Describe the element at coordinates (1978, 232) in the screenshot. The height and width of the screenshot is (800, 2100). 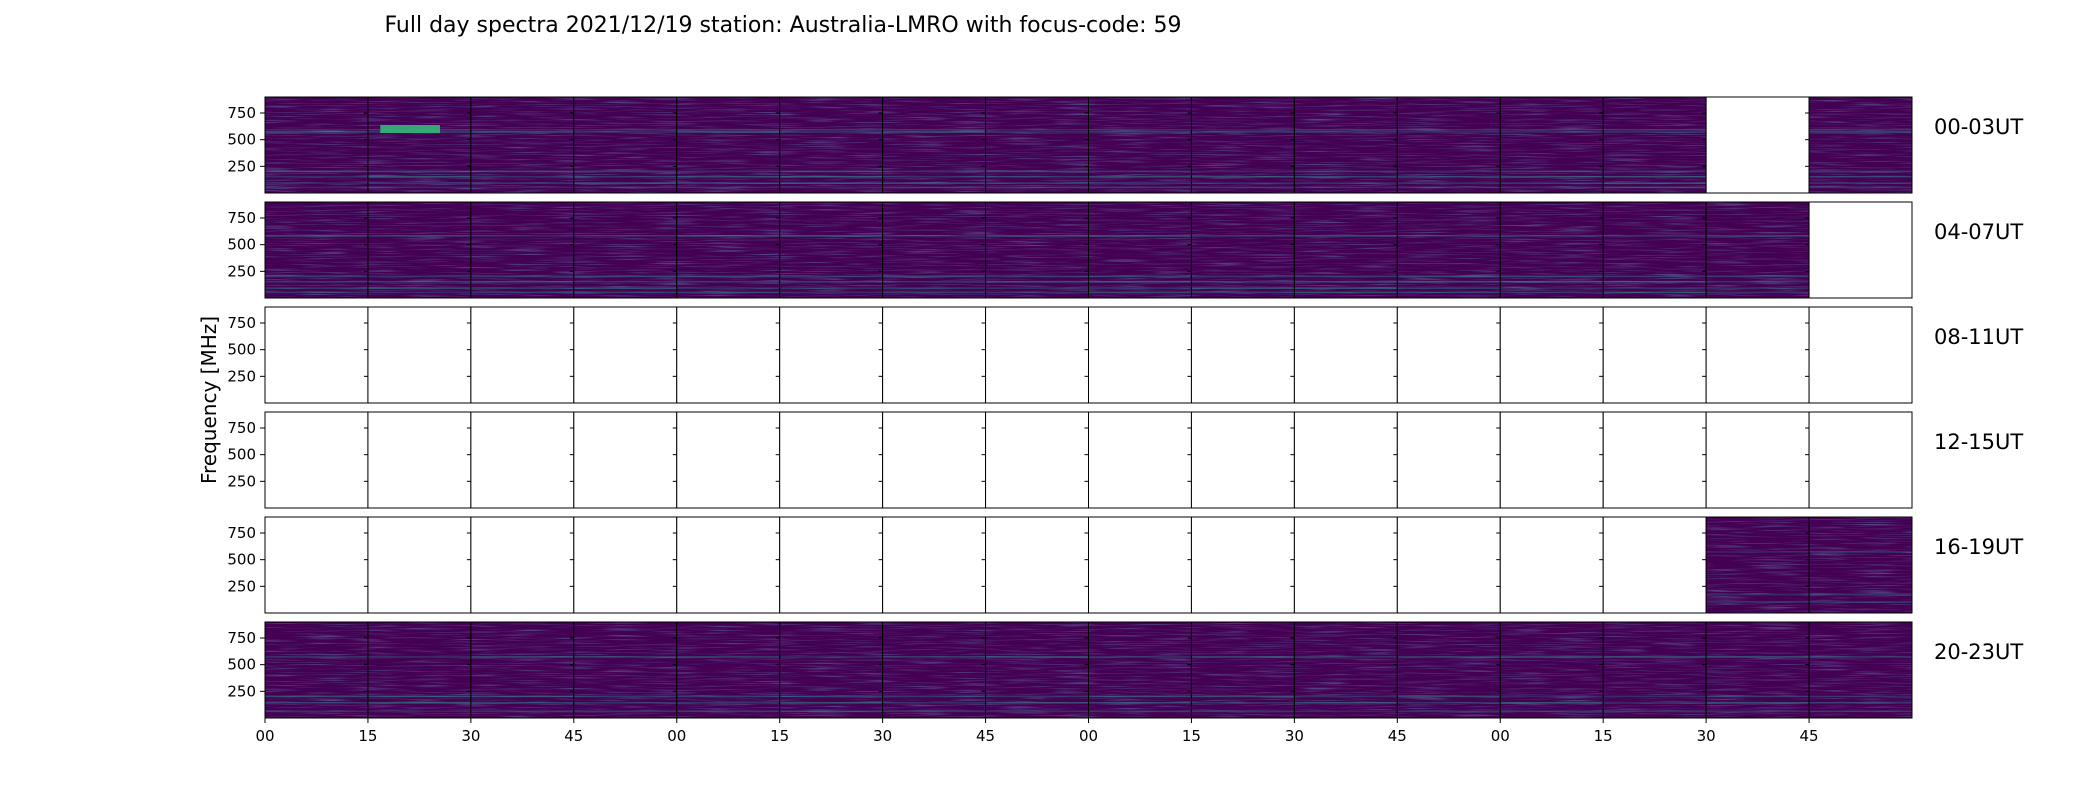
I see `row-time-label: 04-07UT` at that location.